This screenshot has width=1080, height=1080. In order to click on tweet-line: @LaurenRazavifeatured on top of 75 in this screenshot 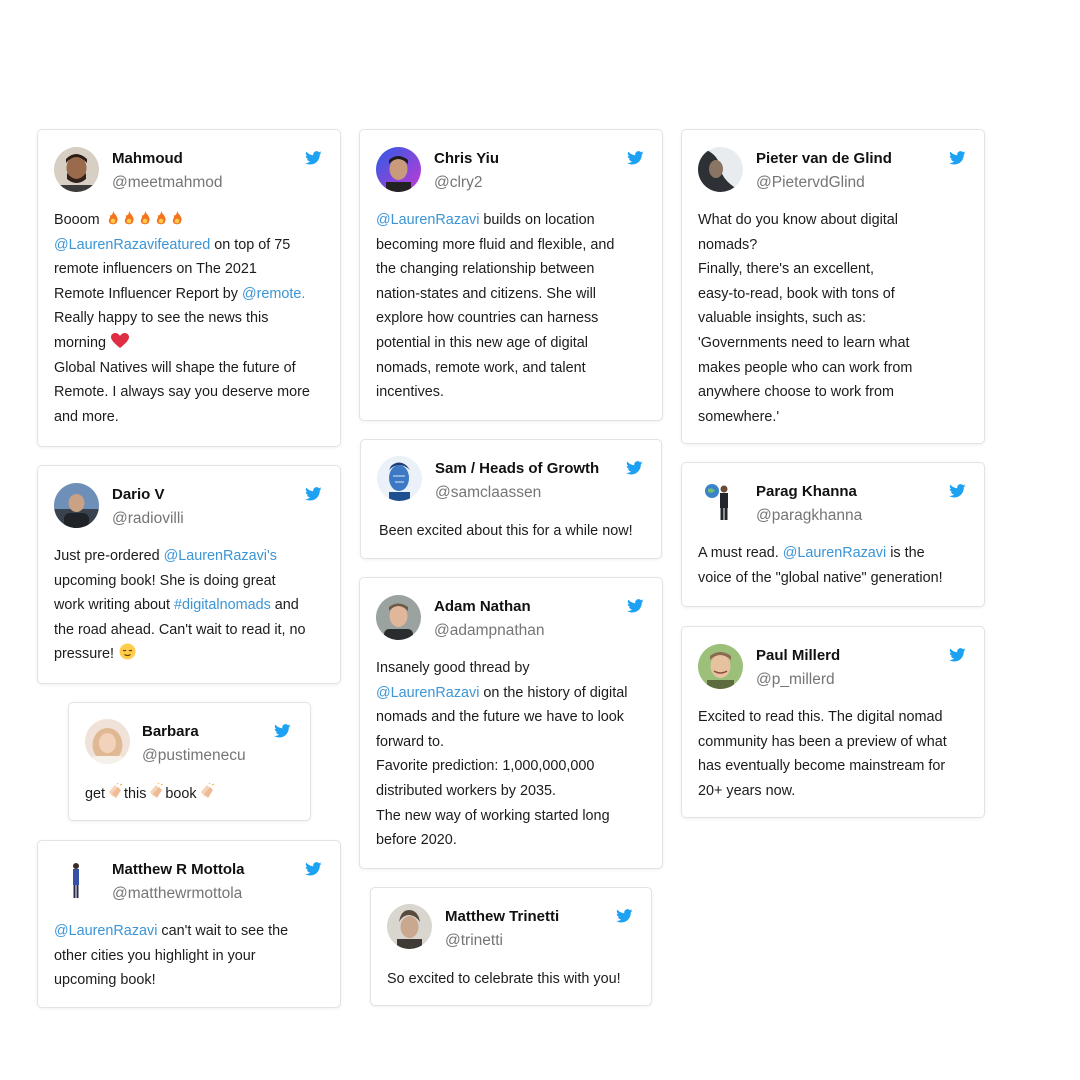, I will do `click(182, 245)`.